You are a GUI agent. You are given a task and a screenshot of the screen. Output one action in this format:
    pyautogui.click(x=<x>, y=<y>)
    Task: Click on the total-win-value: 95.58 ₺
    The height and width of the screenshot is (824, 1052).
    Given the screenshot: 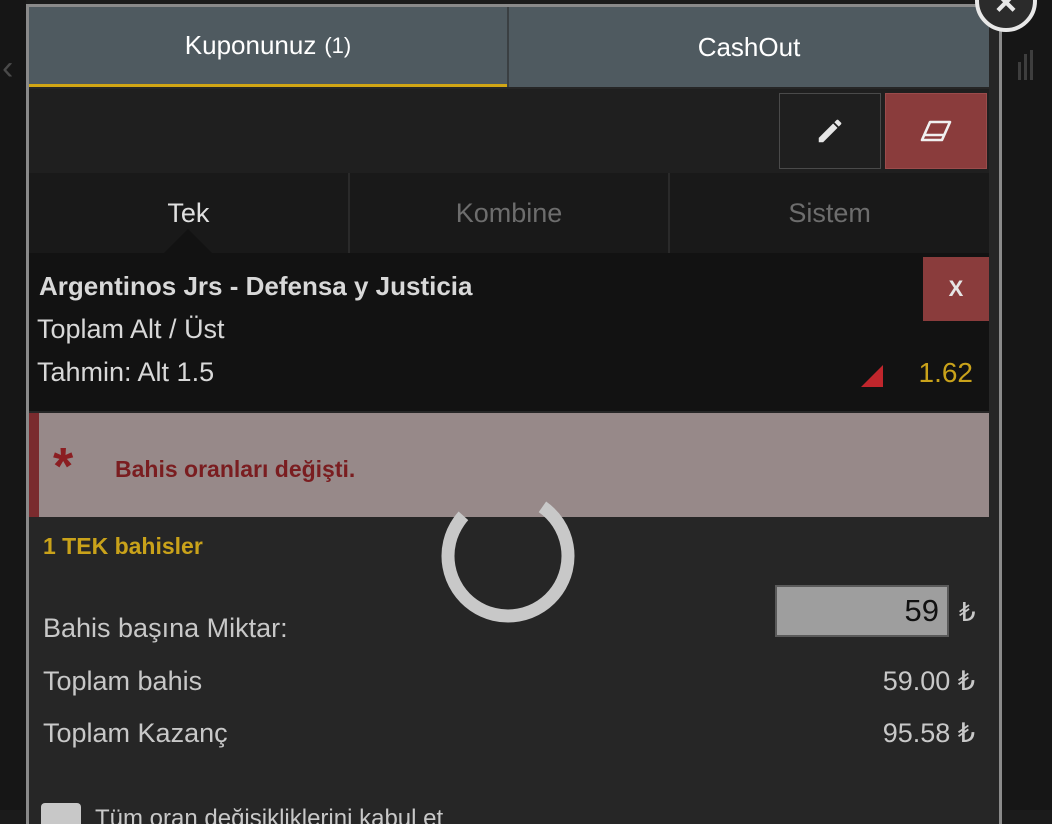 What is the action you would take?
    pyautogui.click(x=928, y=733)
    